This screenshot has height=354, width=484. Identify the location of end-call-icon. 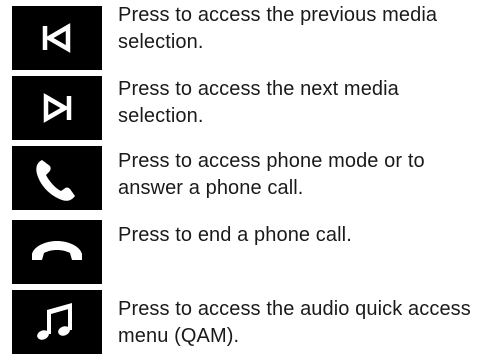
(57, 254).